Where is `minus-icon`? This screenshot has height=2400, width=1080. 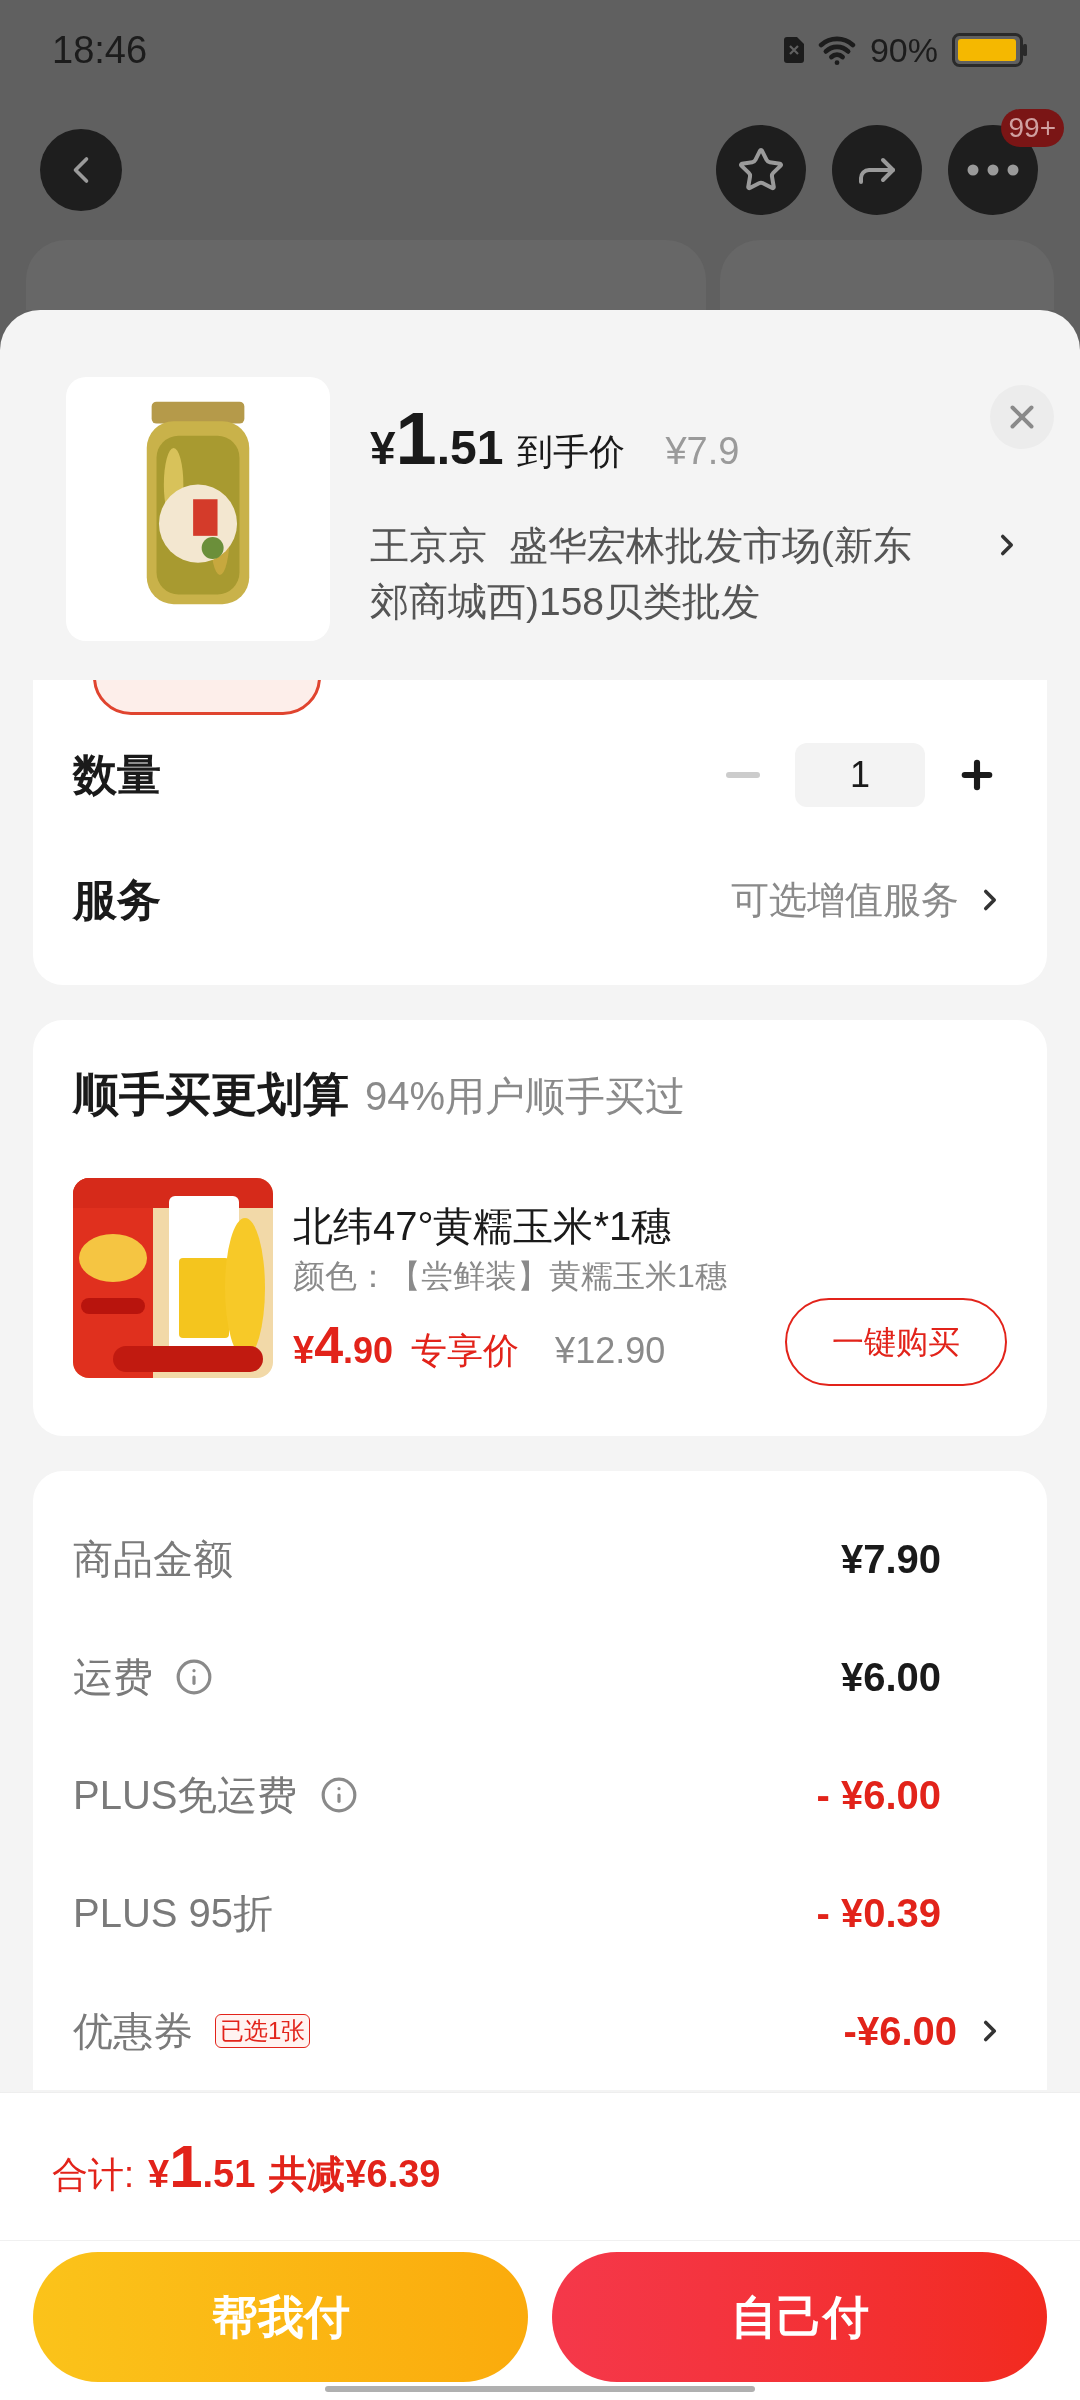 minus-icon is located at coordinates (743, 775).